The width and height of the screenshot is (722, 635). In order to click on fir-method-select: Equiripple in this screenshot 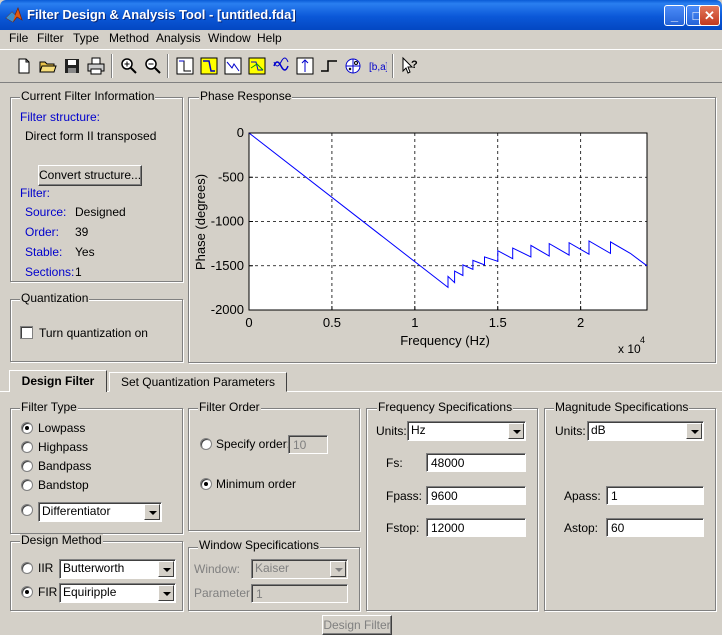, I will do `click(117, 593)`.